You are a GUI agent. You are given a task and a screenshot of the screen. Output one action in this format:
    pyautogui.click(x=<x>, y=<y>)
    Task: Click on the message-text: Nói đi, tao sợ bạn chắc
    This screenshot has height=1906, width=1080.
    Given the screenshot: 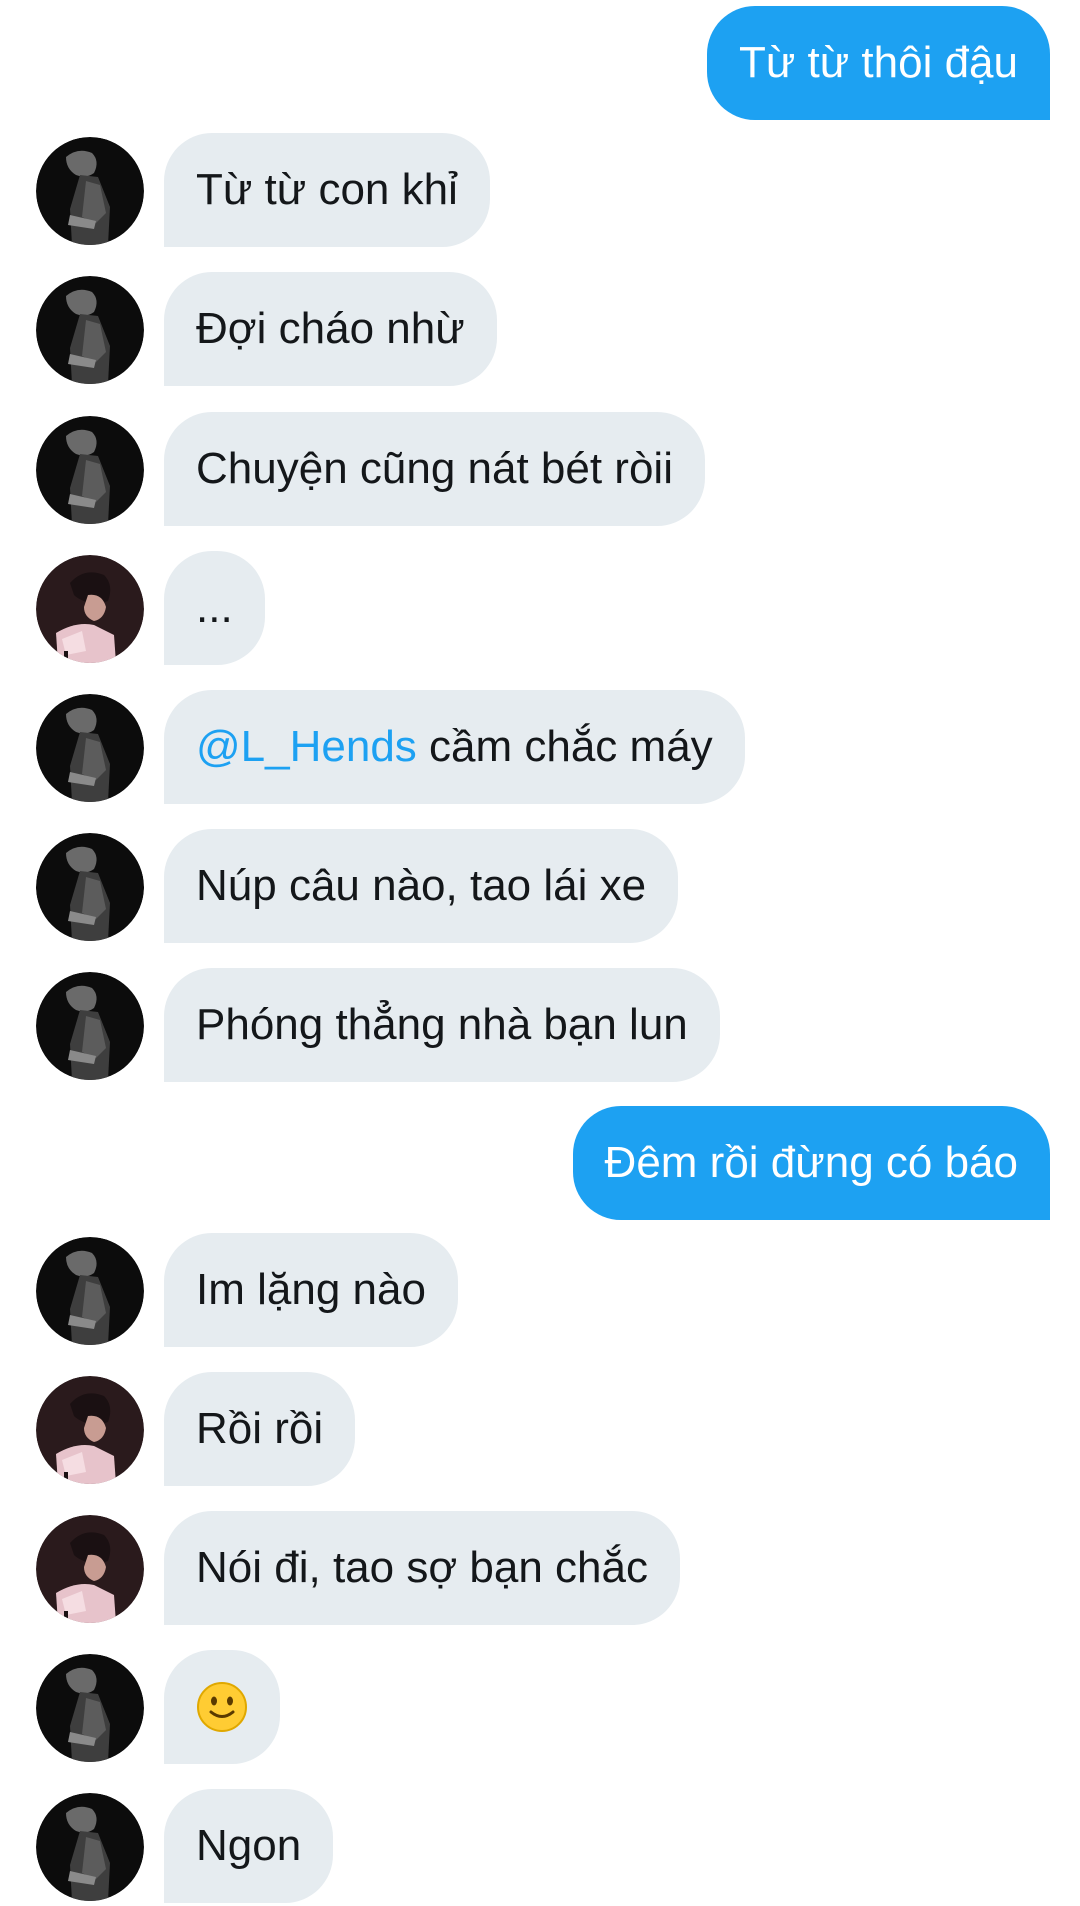 What is the action you would take?
    pyautogui.click(x=422, y=1567)
    